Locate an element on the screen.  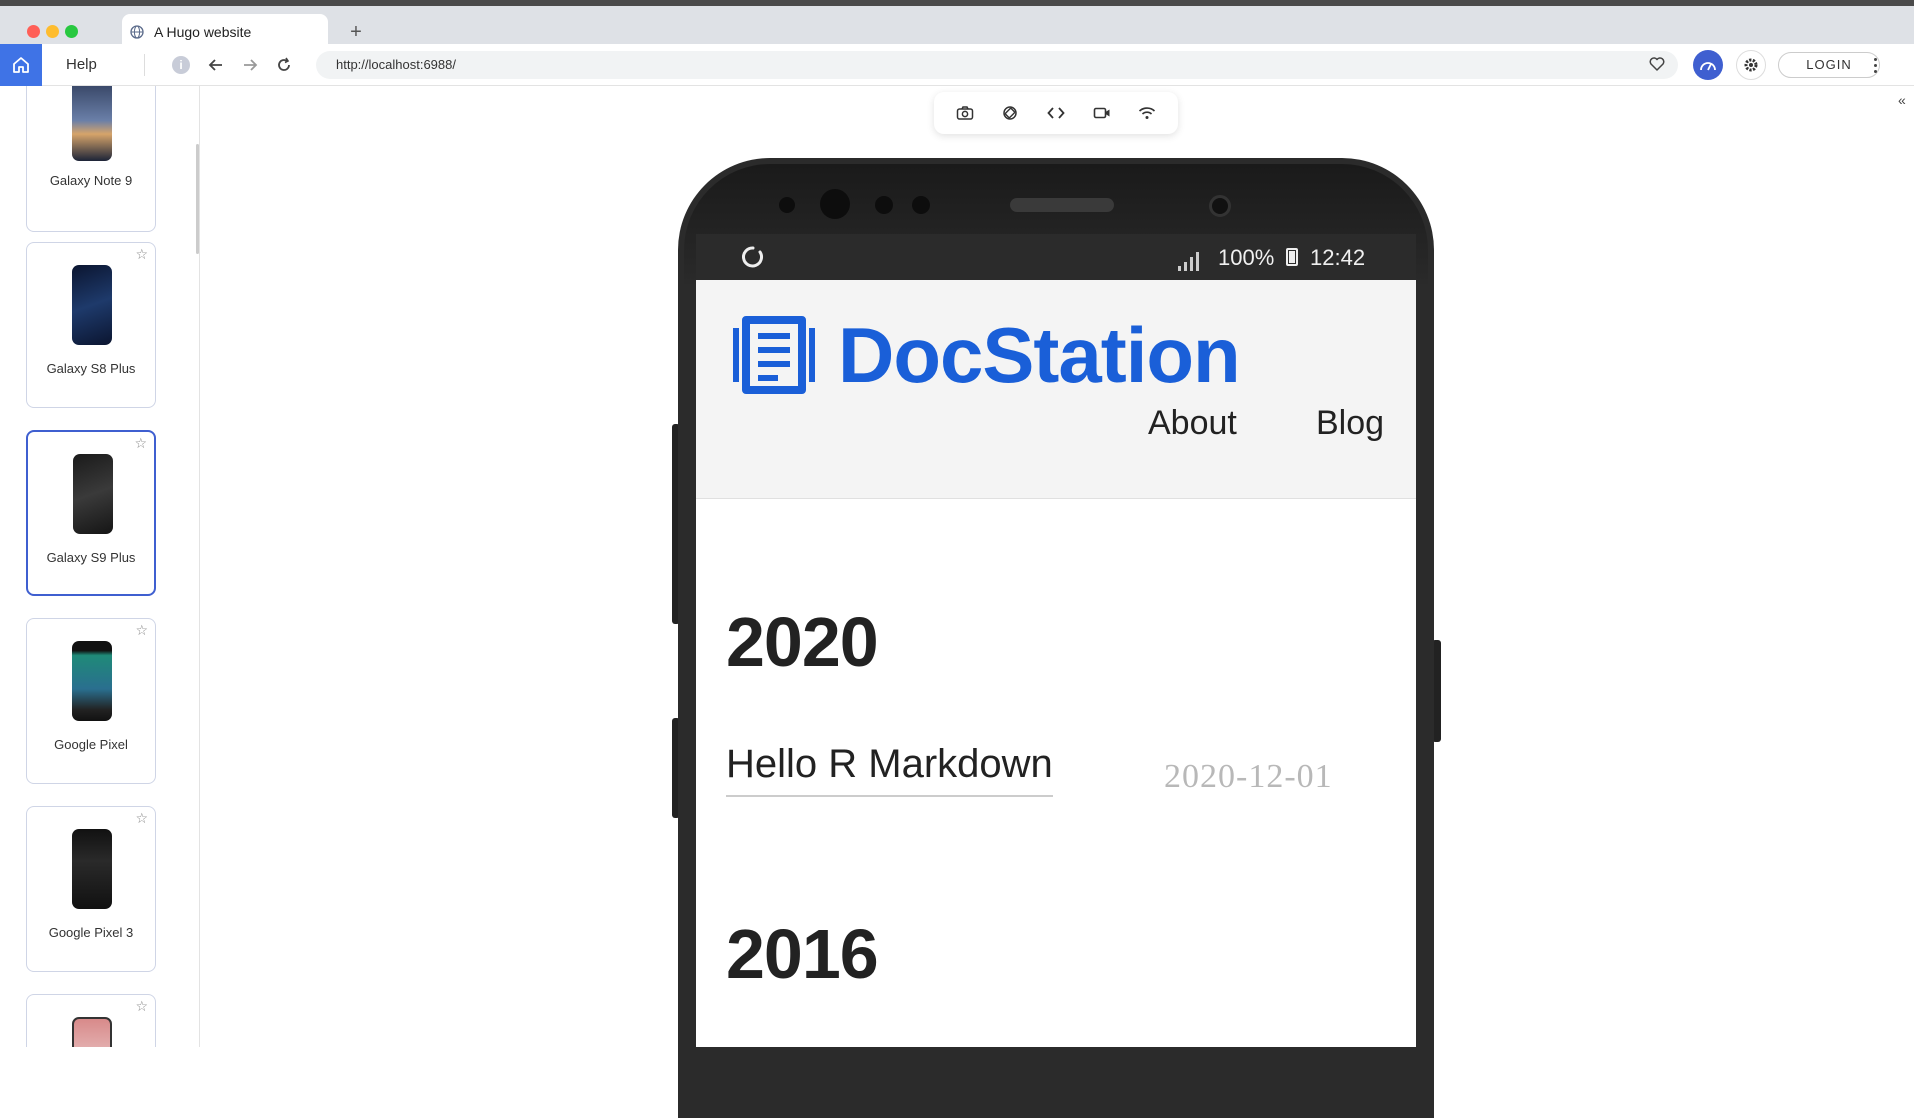
code-icon is located at coordinates (1056, 113).